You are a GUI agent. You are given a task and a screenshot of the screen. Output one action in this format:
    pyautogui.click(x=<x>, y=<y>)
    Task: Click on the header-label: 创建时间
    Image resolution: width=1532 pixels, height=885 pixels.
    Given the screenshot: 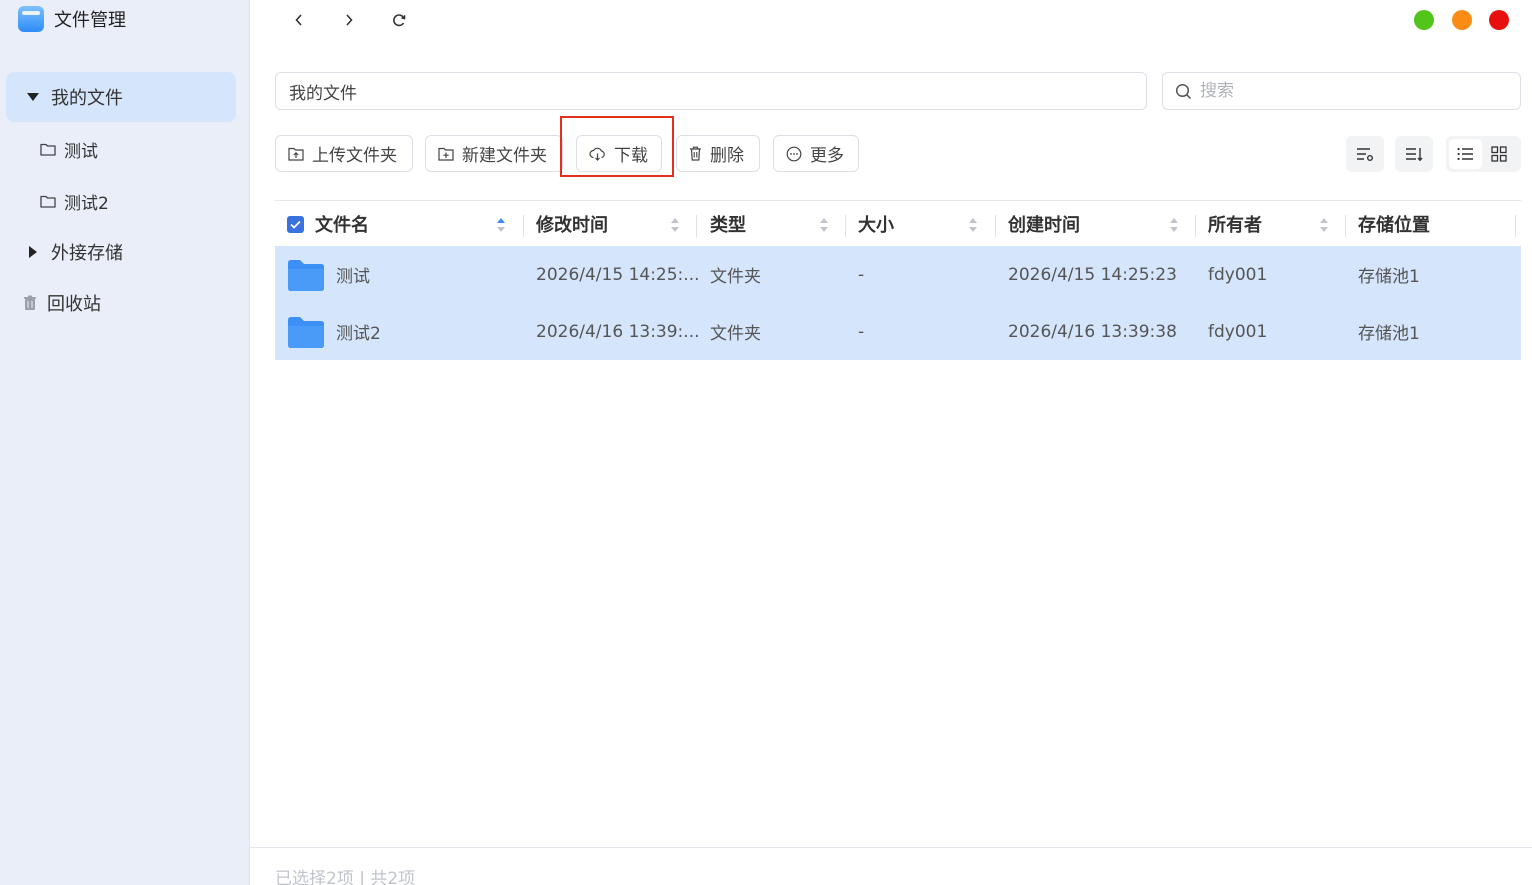 What is the action you would take?
    pyautogui.click(x=1044, y=225)
    